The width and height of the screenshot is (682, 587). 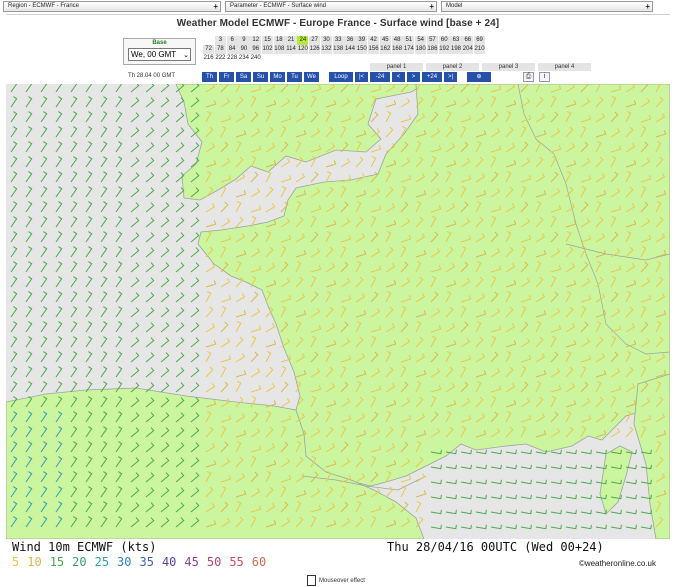 I want to click on hour-cell: 198, so click(x=456, y=49).